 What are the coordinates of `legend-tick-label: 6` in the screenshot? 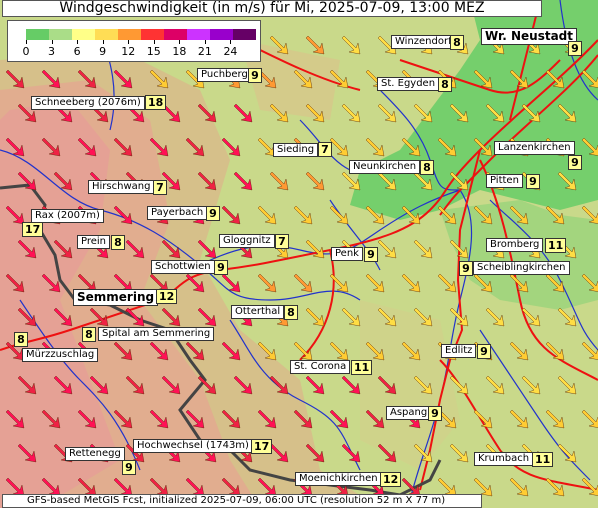 It's located at (77, 51).